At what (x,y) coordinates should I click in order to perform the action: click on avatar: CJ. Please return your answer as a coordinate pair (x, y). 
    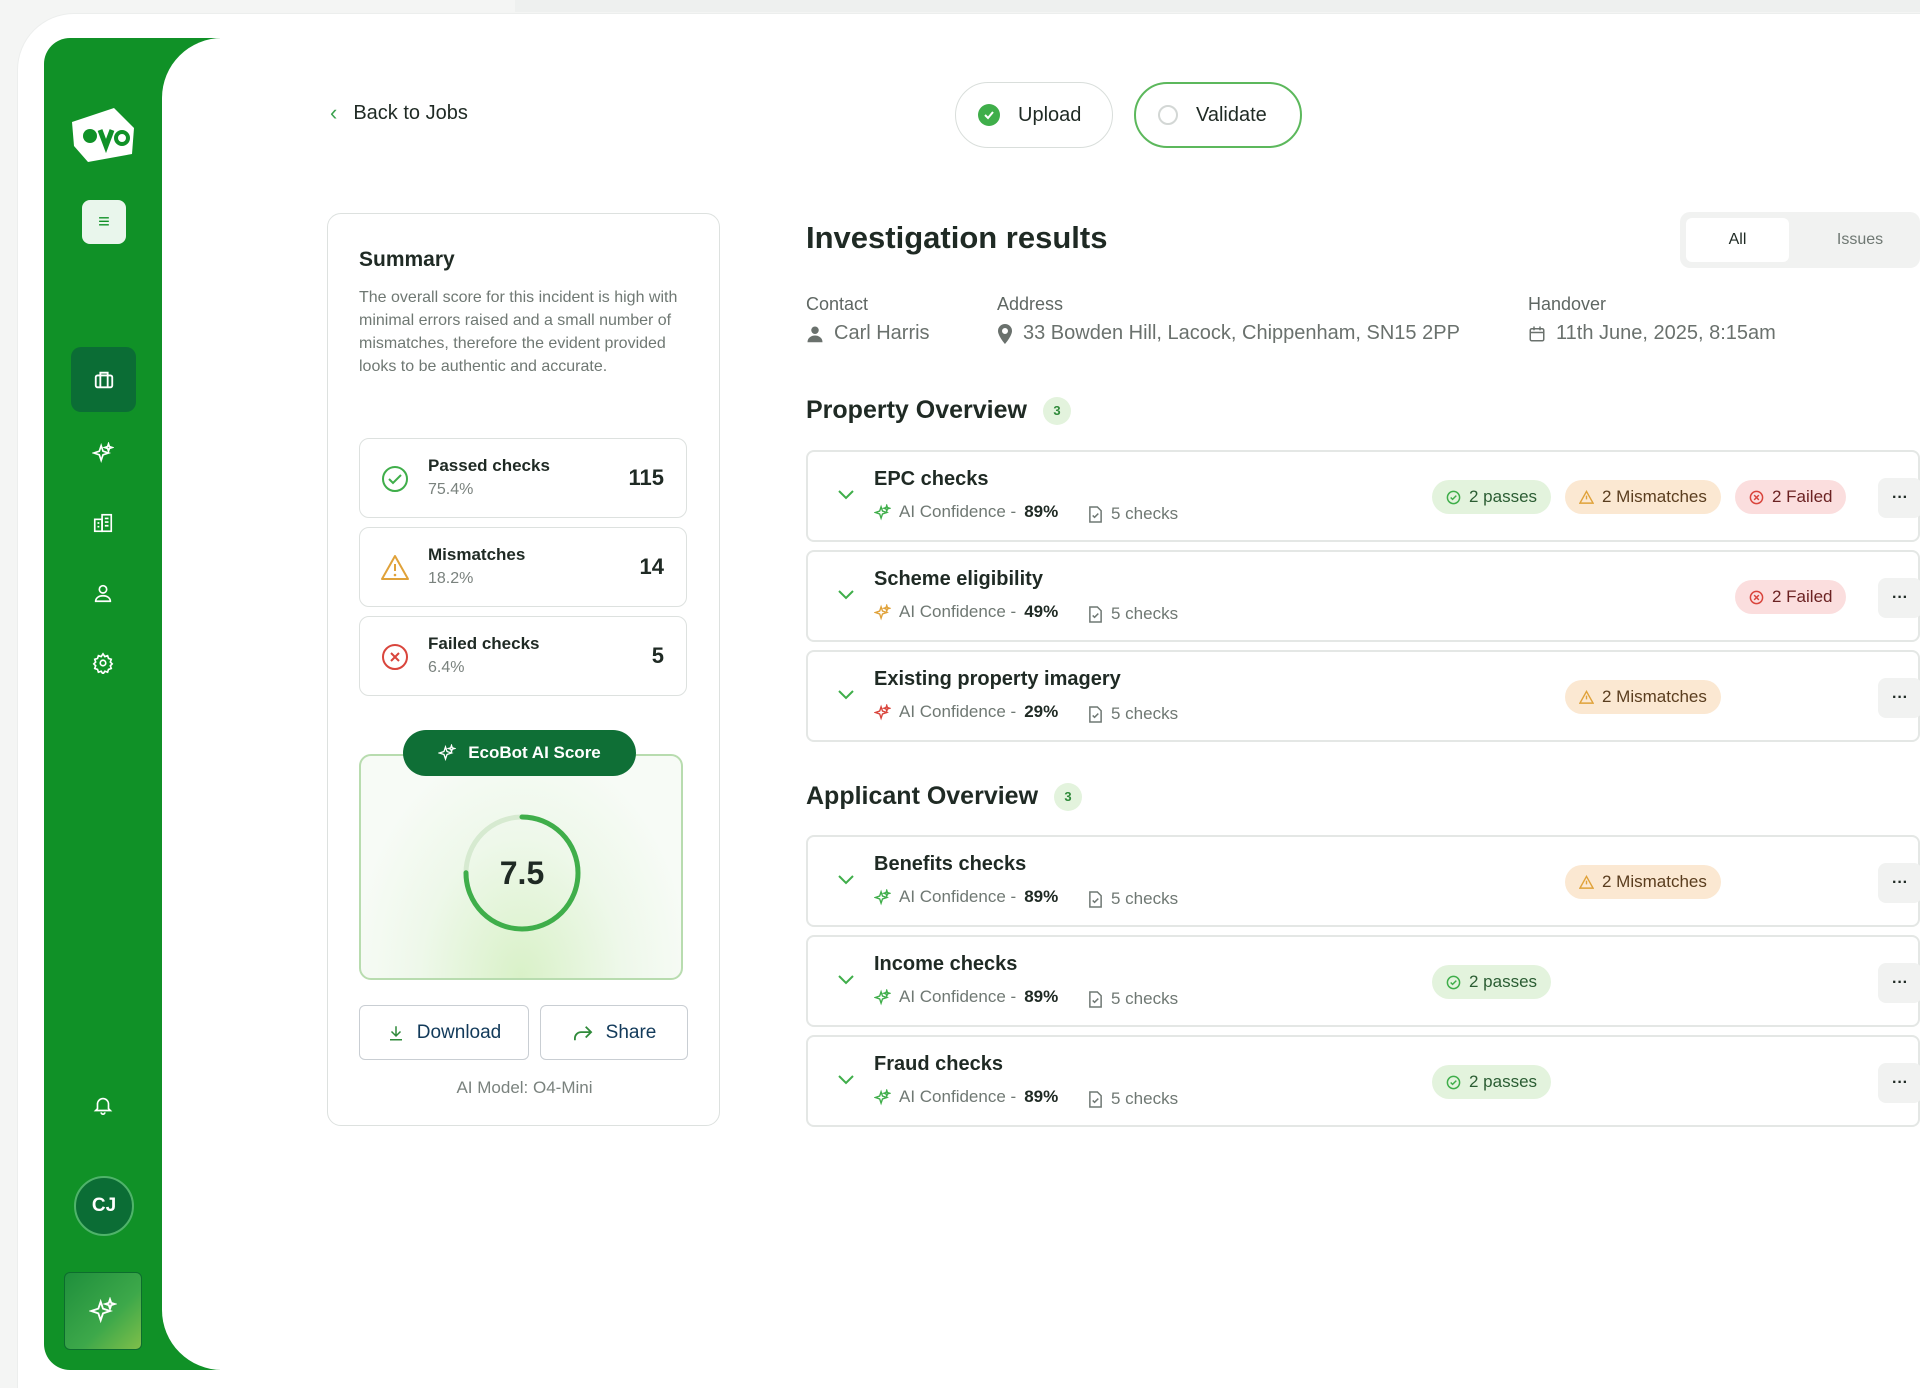
    Looking at the image, I should click on (104, 1206).